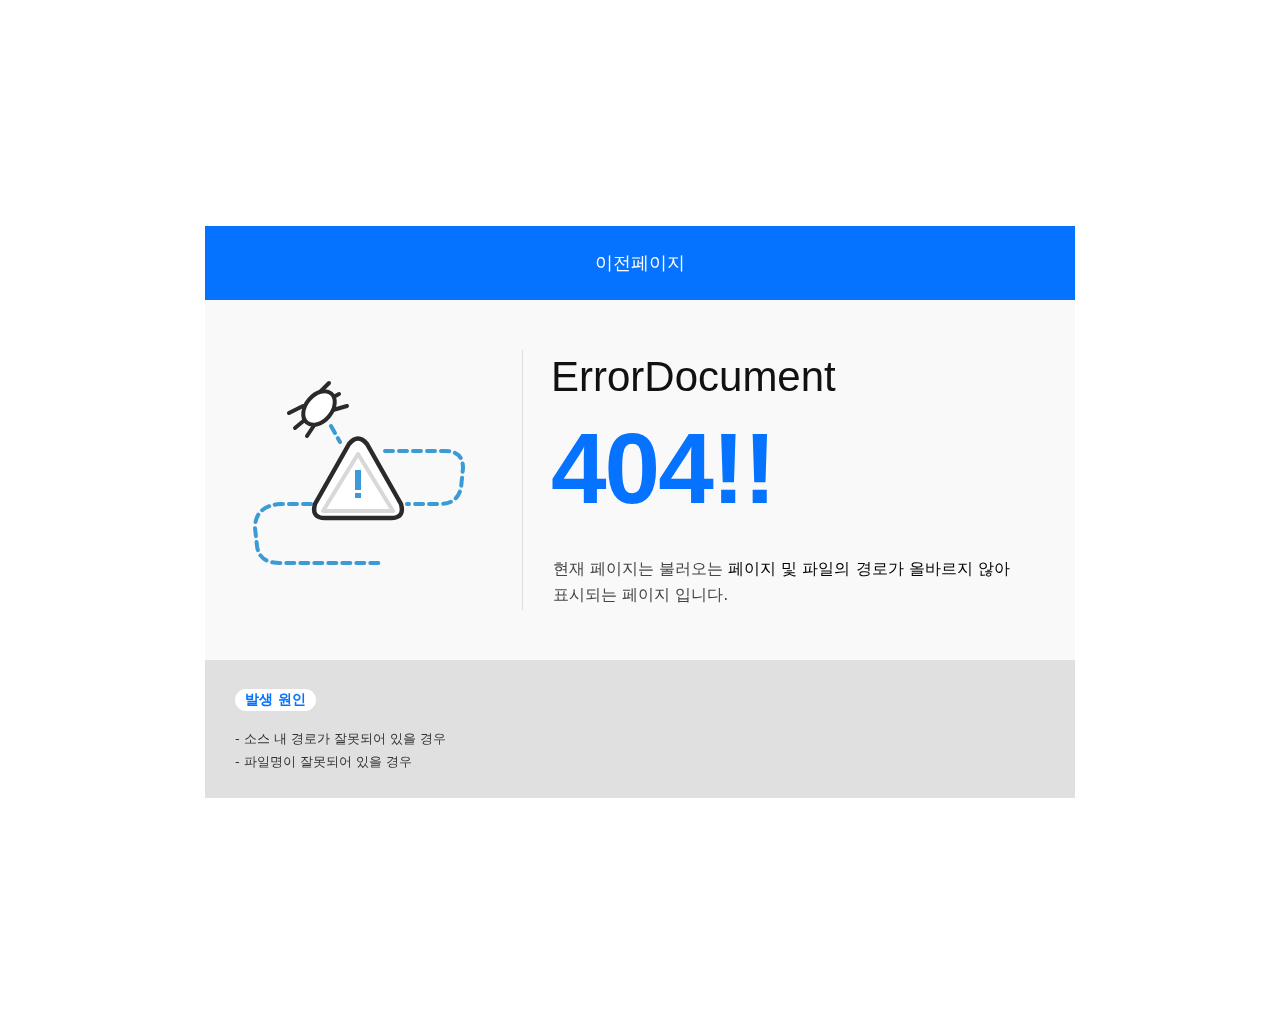 The width and height of the screenshot is (1280, 1024). I want to click on error-description: 현재 페이지는 불러오는 페이지 및 파일의 경로가 올바르지 않아 표시되는 페이지 입니다., so click(781, 582).